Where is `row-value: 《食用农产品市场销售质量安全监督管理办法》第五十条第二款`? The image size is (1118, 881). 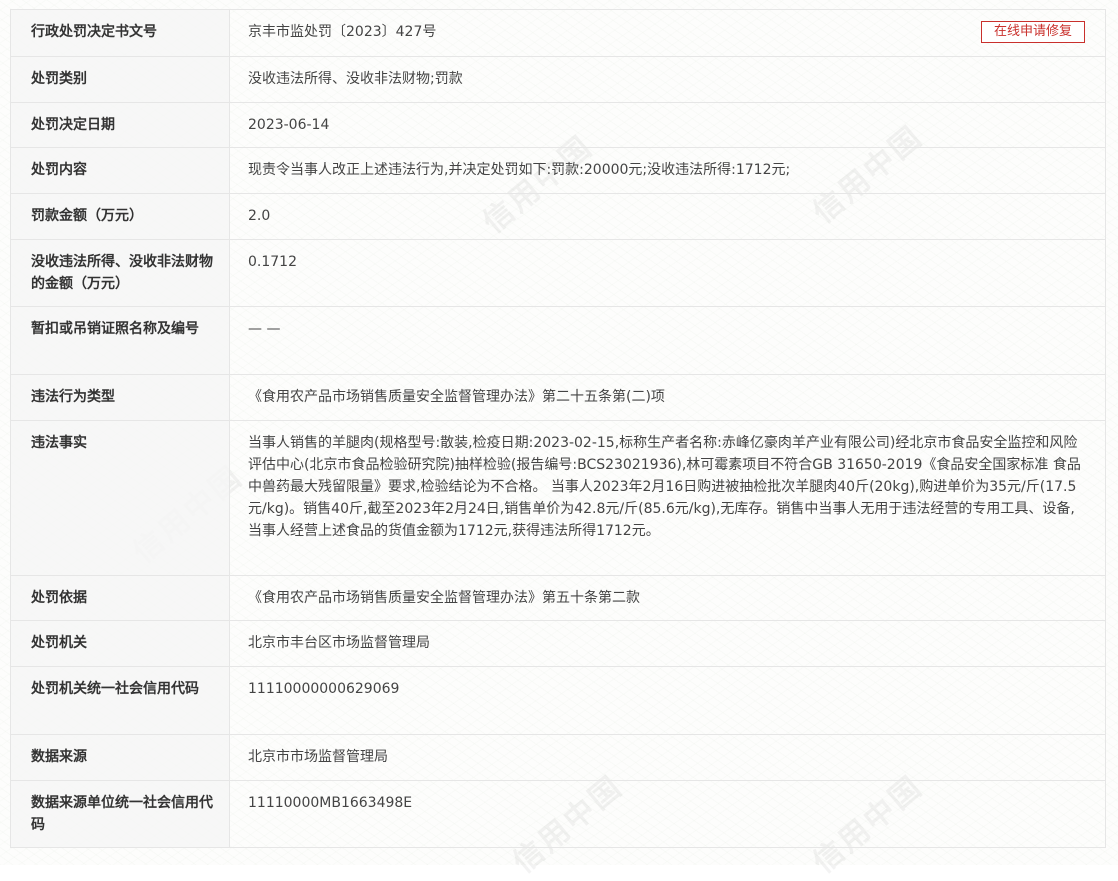
row-value: 《食用农产品市场销售质量安全监督管理办法》第五十条第二款 is located at coordinates (667, 598).